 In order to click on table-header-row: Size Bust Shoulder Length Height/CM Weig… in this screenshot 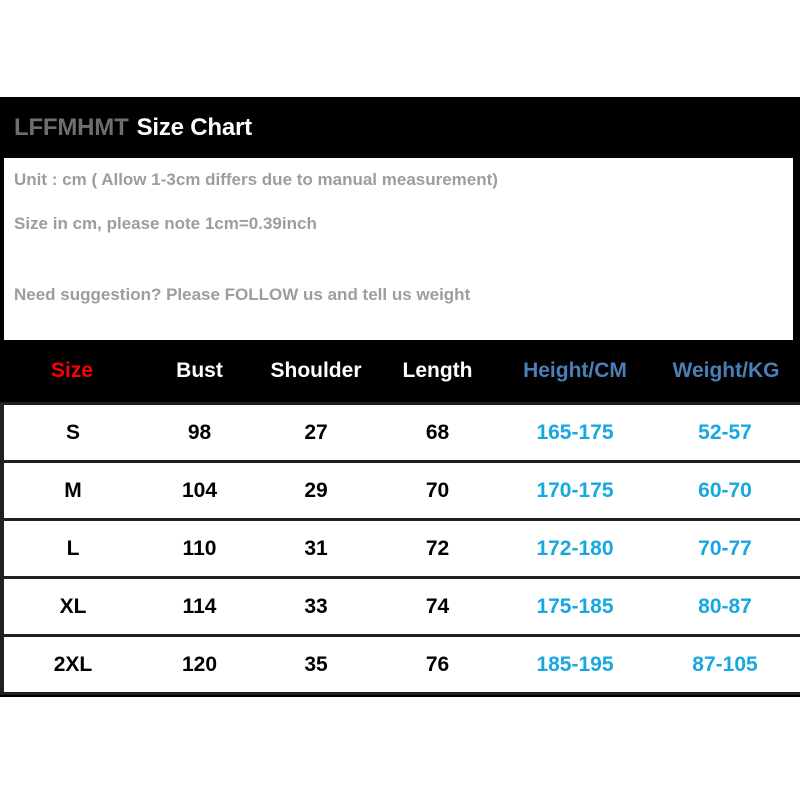, I will do `click(401, 372)`.